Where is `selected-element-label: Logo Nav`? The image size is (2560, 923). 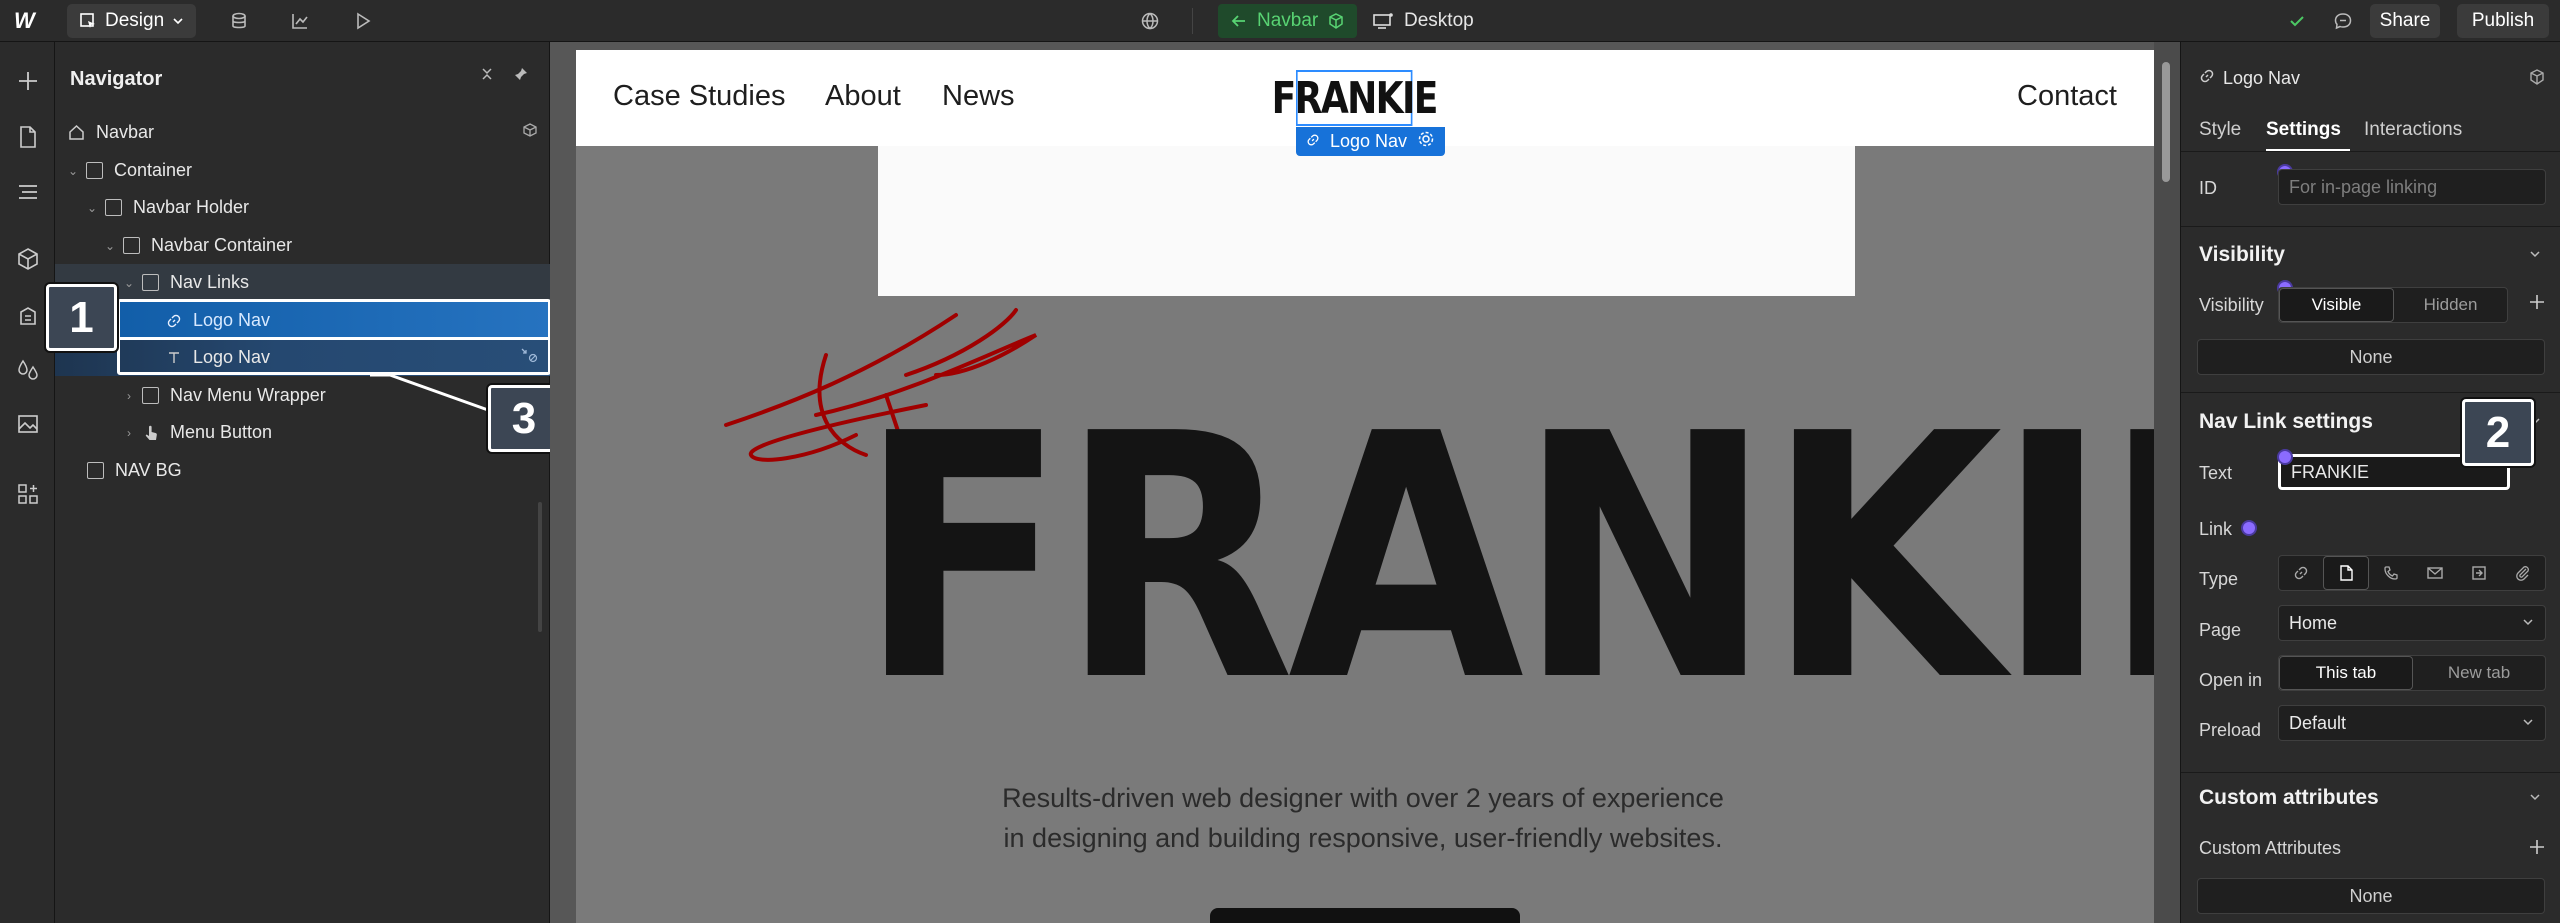
selected-element-label: Logo Nav is located at coordinates (1371, 141).